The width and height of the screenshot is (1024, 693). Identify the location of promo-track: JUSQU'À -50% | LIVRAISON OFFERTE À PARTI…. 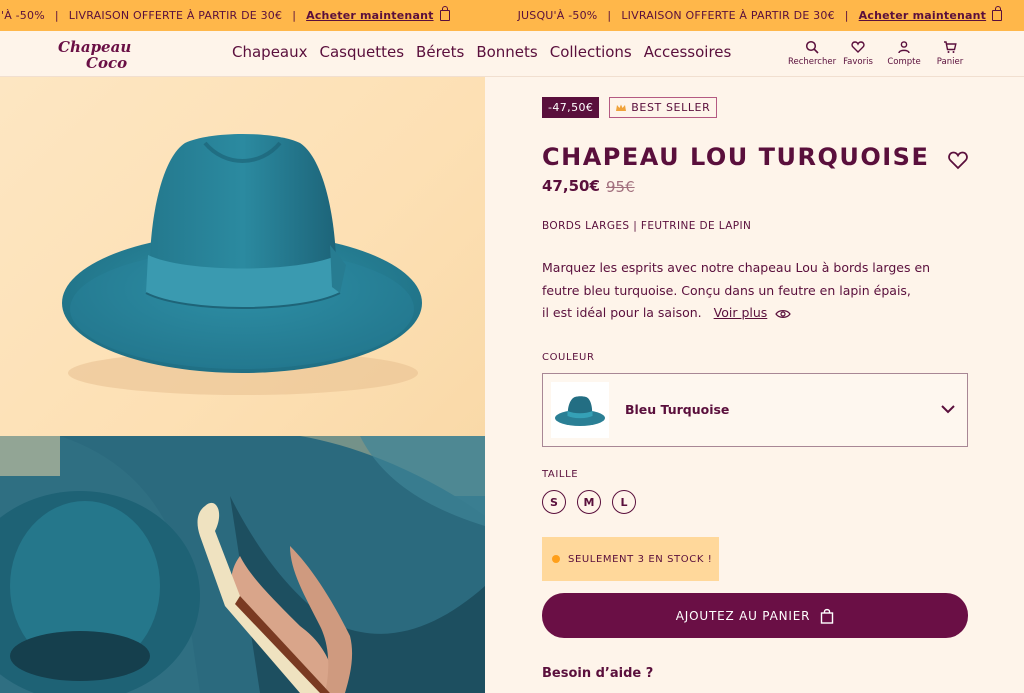
(512, 15).